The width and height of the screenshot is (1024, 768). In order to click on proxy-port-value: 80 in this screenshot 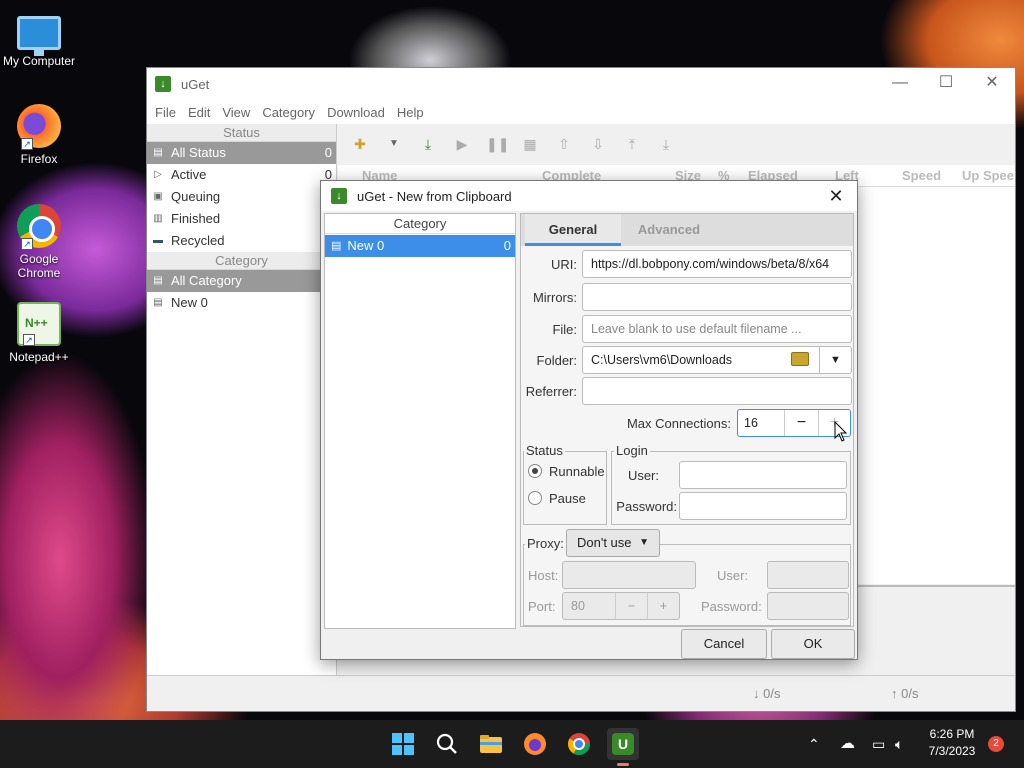, I will do `click(578, 606)`.